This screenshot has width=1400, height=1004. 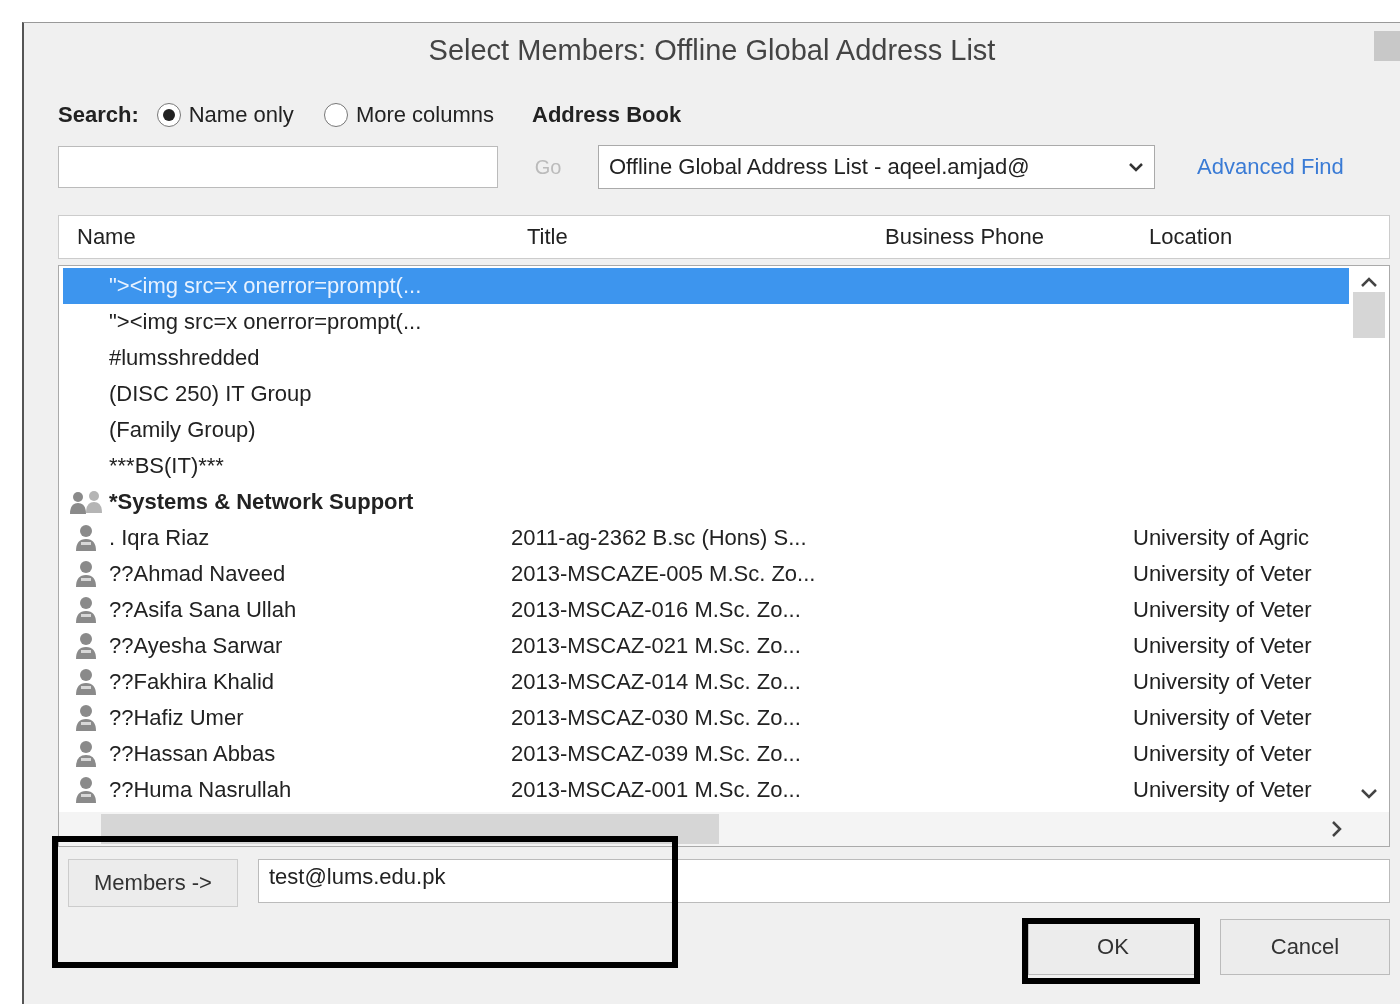 I want to click on search-label: Search:, so click(x=98, y=115).